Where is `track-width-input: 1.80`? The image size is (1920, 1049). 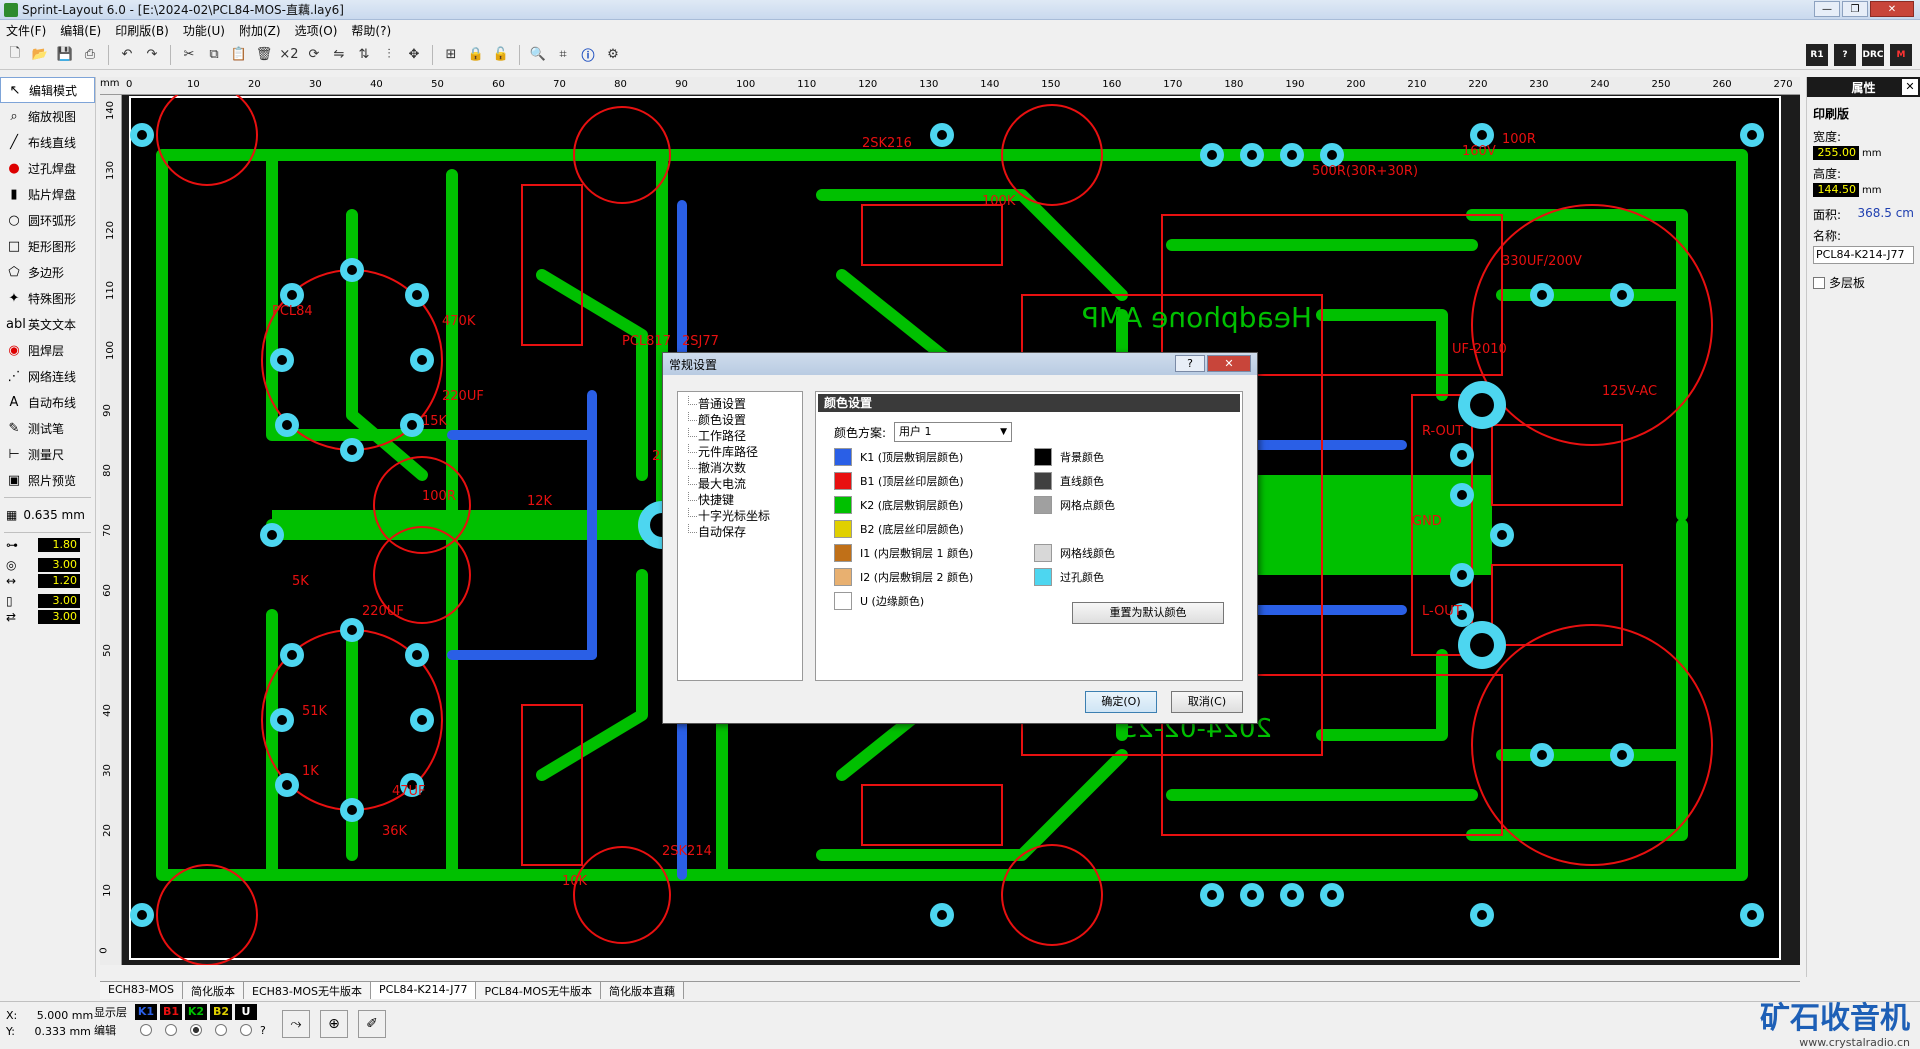
track-width-input: 1.80 is located at coordinates (59, 545).